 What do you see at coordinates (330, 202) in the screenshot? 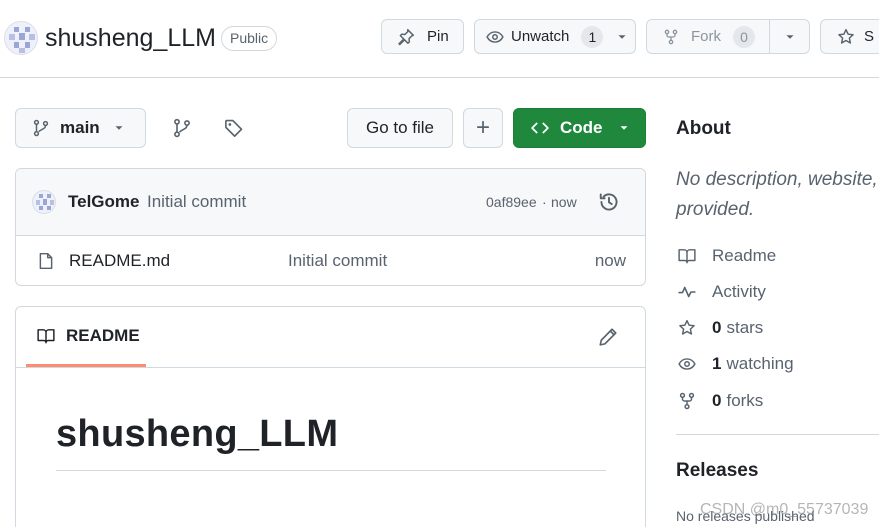
I see `latest-commit-bar: TelGome Initial commit 0af89ee · now` at bounding box center [330, 202].